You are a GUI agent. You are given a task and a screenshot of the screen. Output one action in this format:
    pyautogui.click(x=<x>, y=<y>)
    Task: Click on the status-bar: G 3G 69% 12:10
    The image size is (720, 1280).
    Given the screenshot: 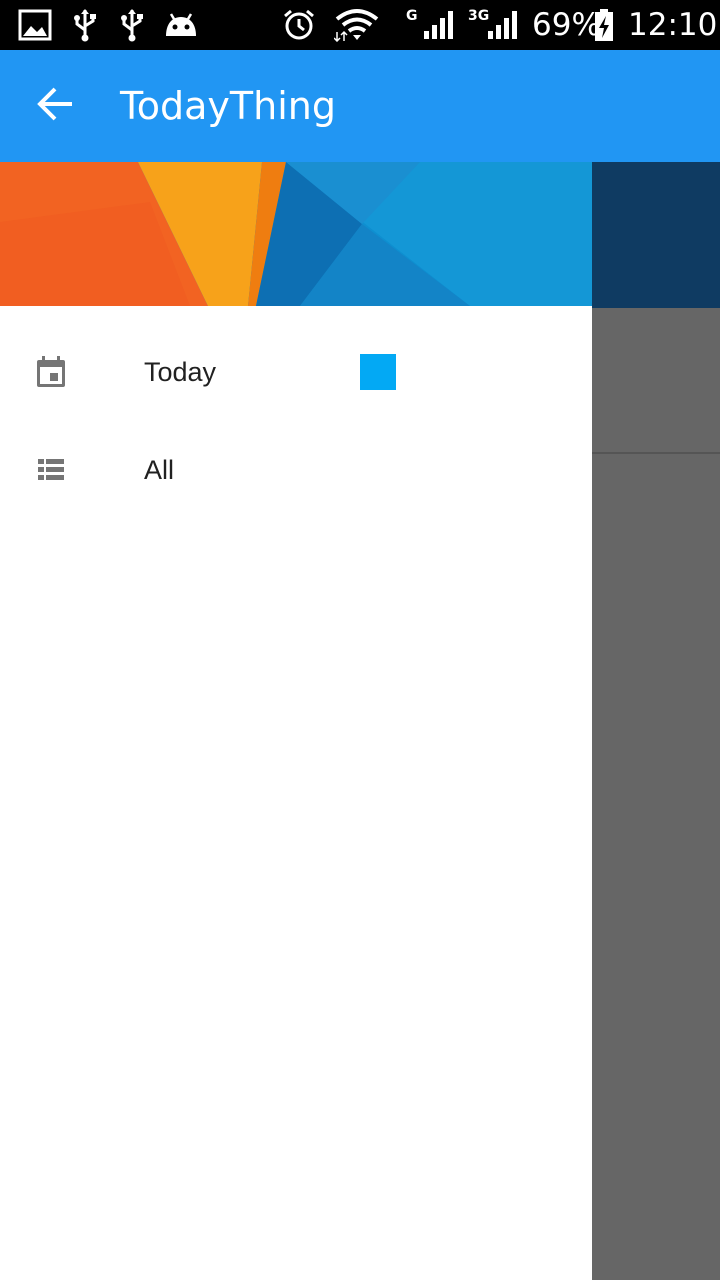 What is the action you would take?
    pyautogui.click(x=360, y=25)
    